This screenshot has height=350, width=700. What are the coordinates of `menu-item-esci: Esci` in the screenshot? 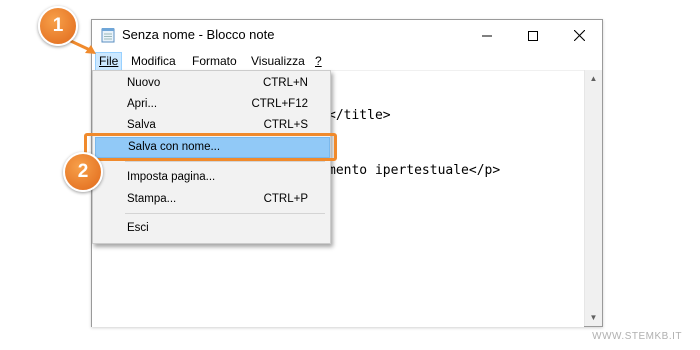 It's located at (211, 228).